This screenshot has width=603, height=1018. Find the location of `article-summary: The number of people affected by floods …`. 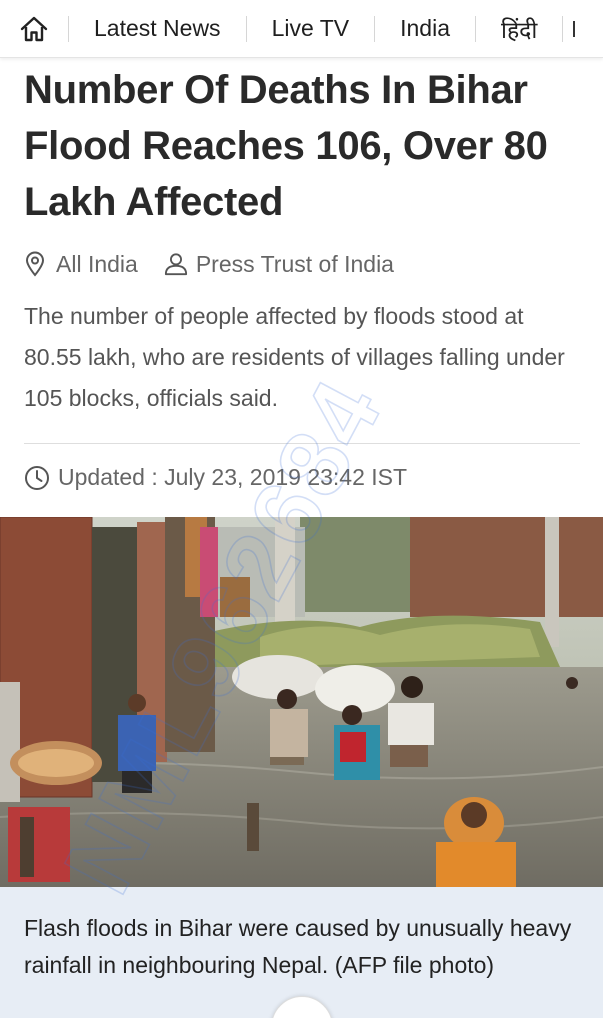

article-summary: The number of people affected by floods … is located at coordinates (294, 357).